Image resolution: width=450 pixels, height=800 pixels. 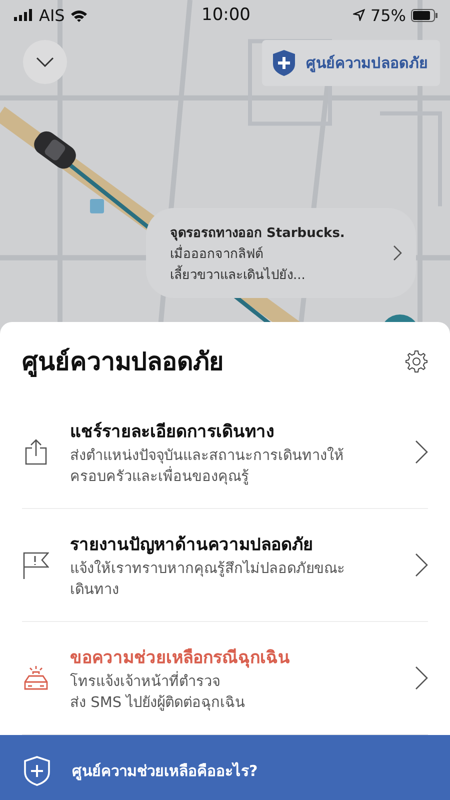 I want to click on police-car-icon, so click(x=36, y=678).